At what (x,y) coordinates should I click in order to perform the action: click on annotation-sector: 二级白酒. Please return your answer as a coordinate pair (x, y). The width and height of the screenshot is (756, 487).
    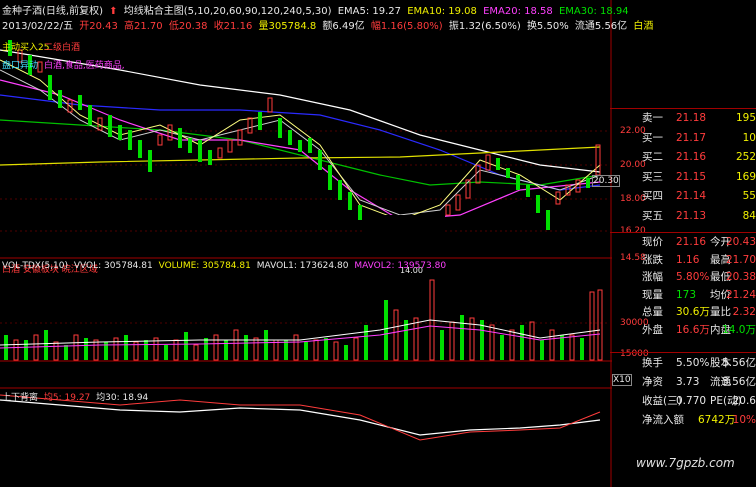
    Looking at the image, I should click on (62, 48).